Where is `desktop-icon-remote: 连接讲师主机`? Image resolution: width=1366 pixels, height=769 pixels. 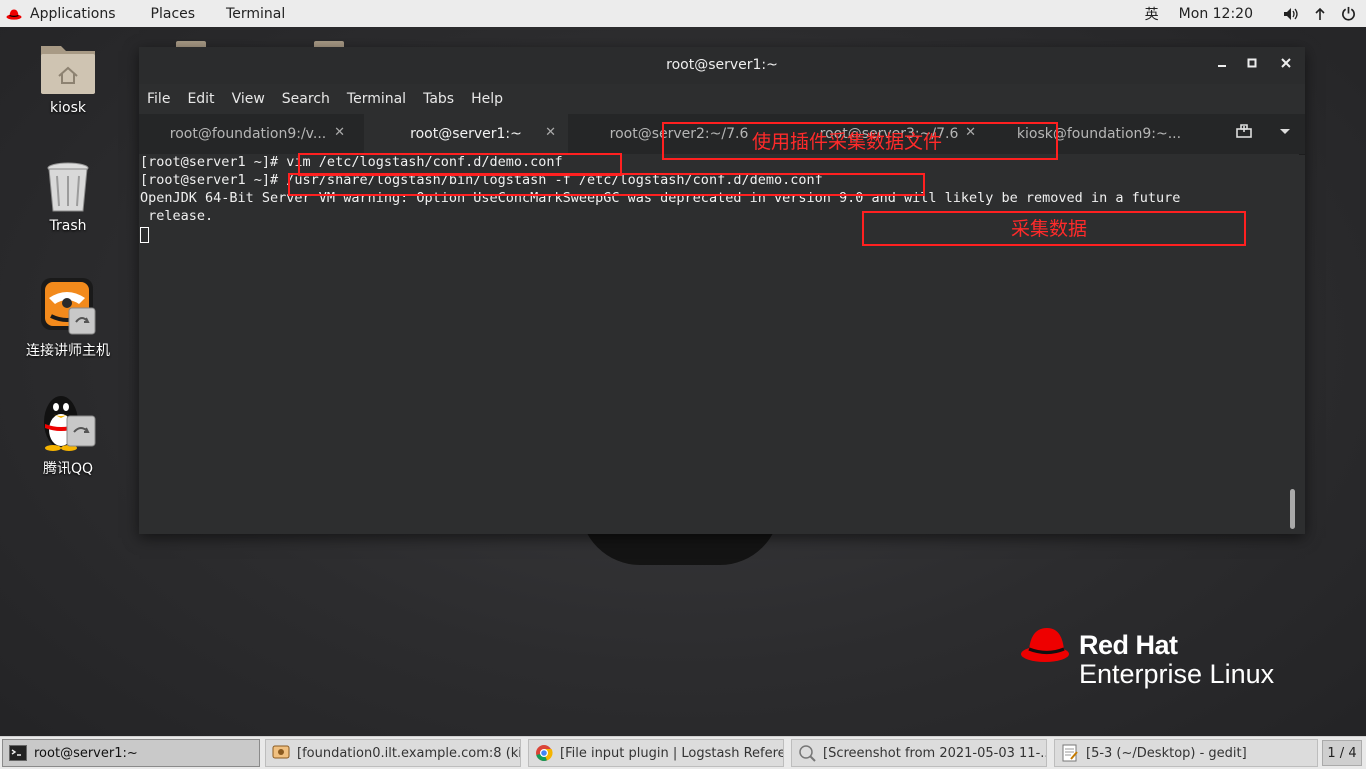 desktop-icon-remote: 连接讲师主机 is located at coordinates (68, 318).